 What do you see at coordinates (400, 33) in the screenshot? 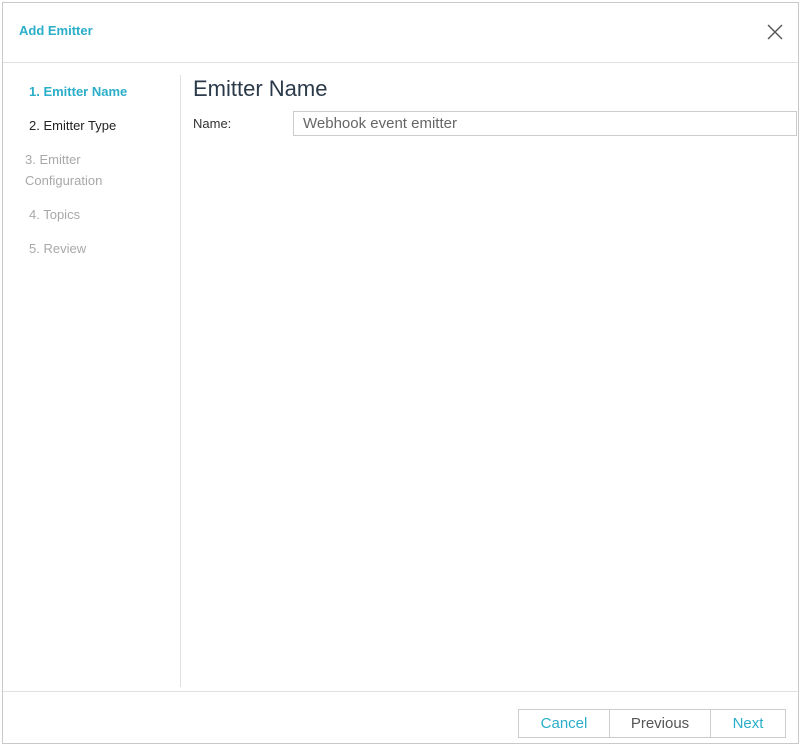
I see `dialog-header: Add Emitter` at bounding box center [400, 33].